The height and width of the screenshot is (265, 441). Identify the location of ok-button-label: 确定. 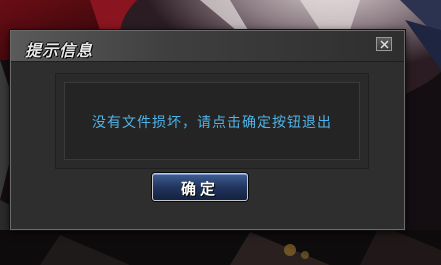
(199, 189).